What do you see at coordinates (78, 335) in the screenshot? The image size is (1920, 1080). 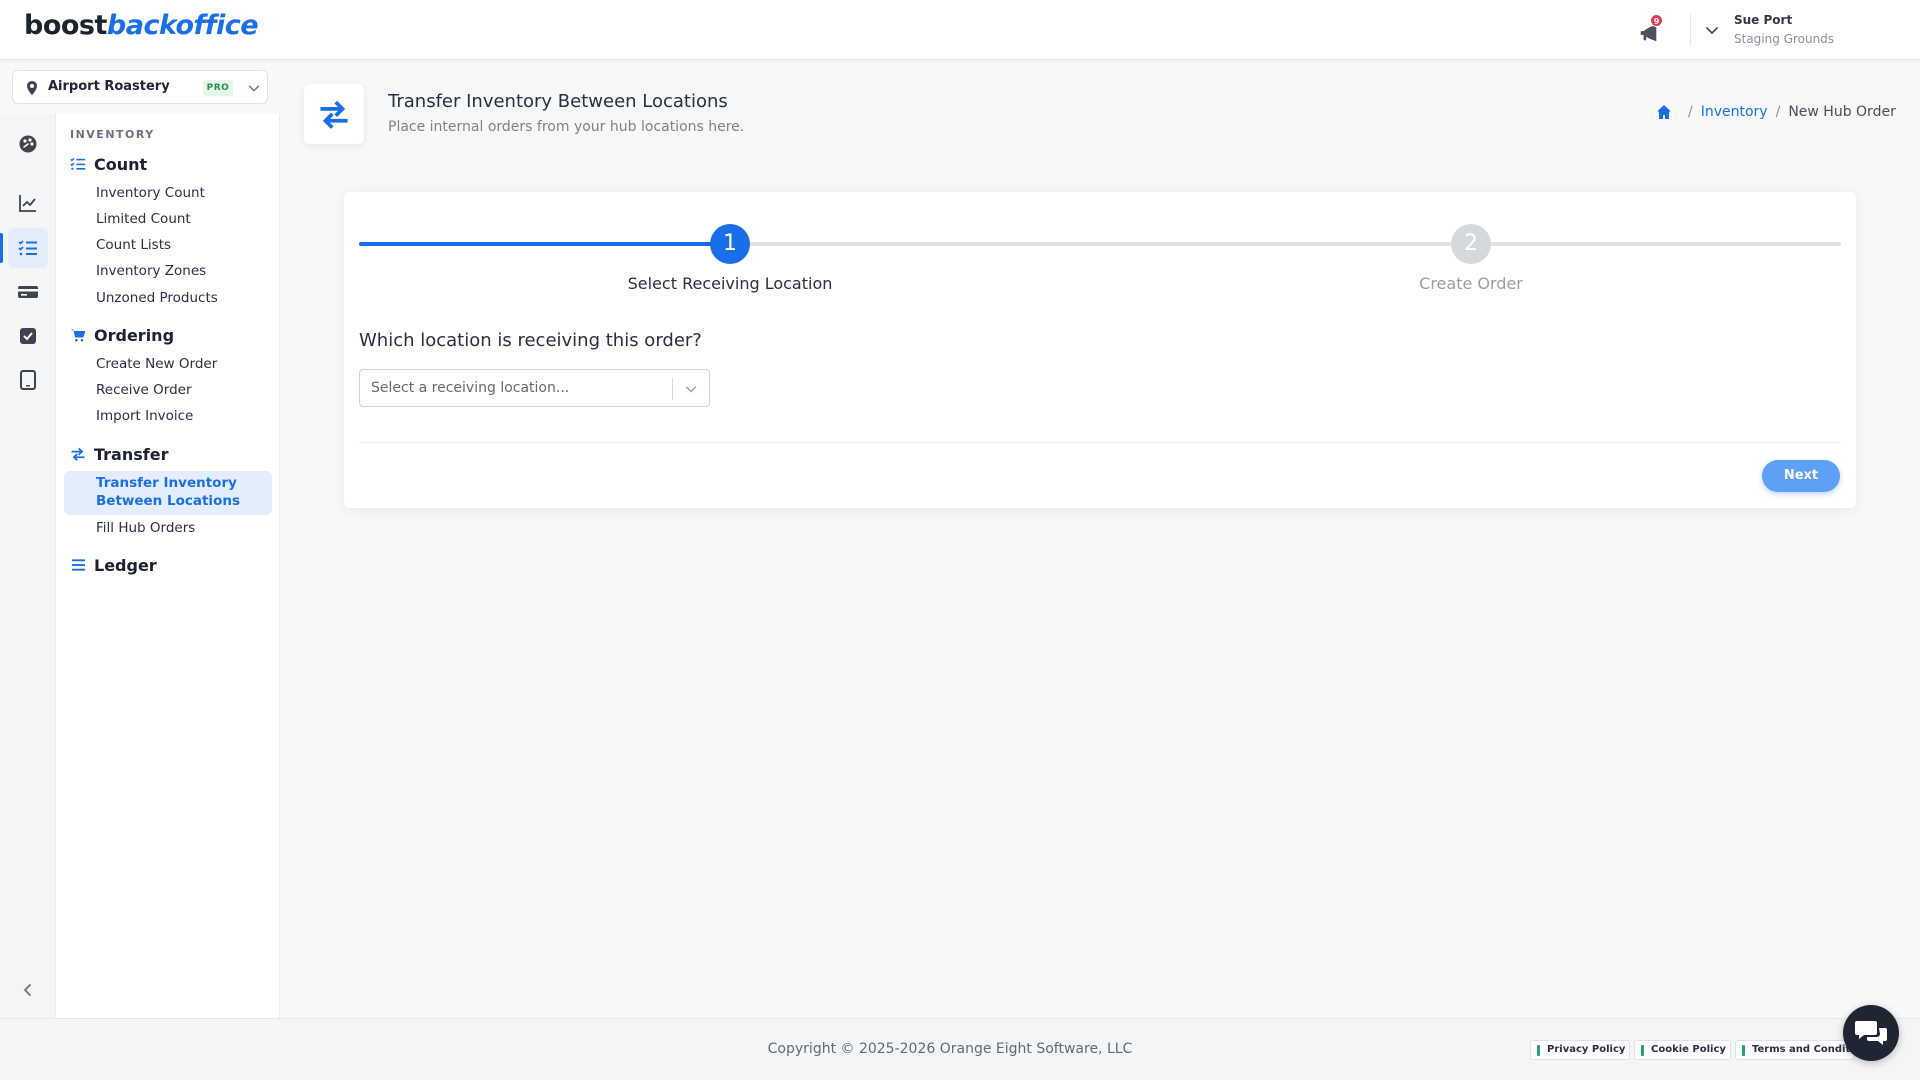 I see `cart-icon` at bounding box center [78, 335].